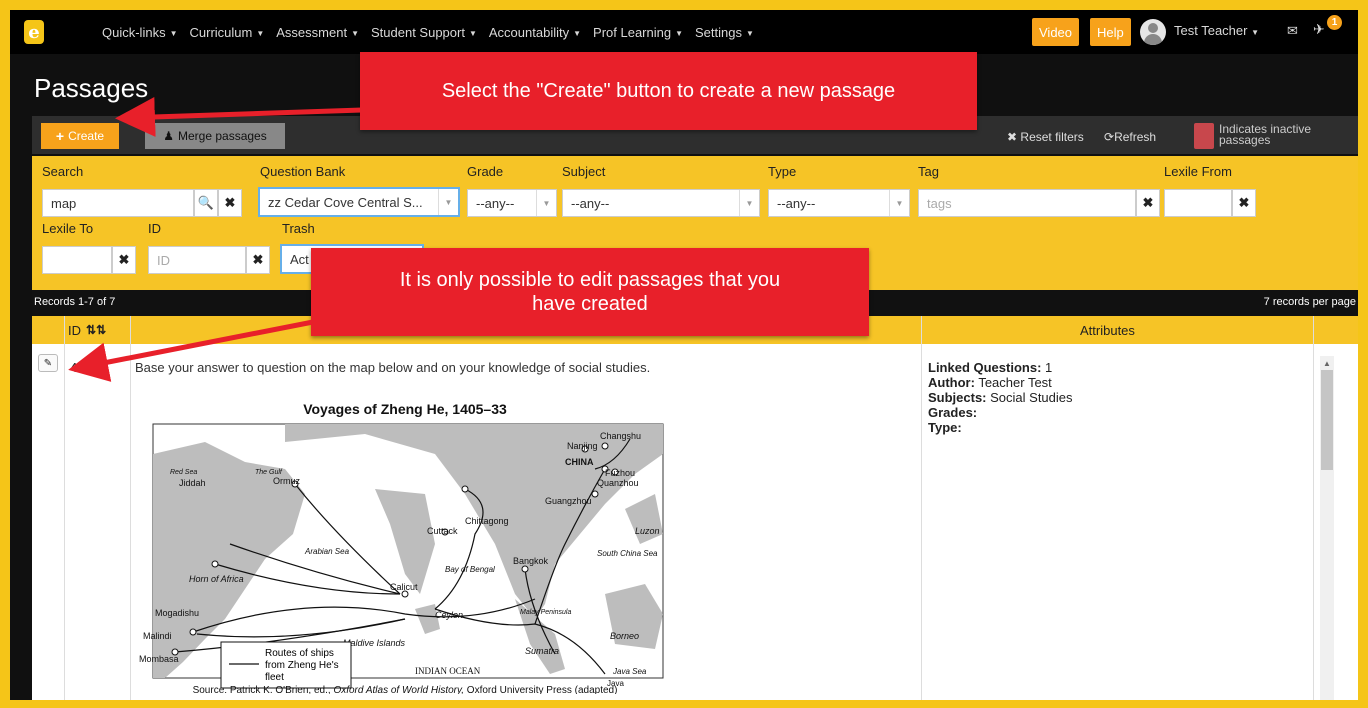  I want to click on menu-student-support: Student Support ▼, so click(424, 32).